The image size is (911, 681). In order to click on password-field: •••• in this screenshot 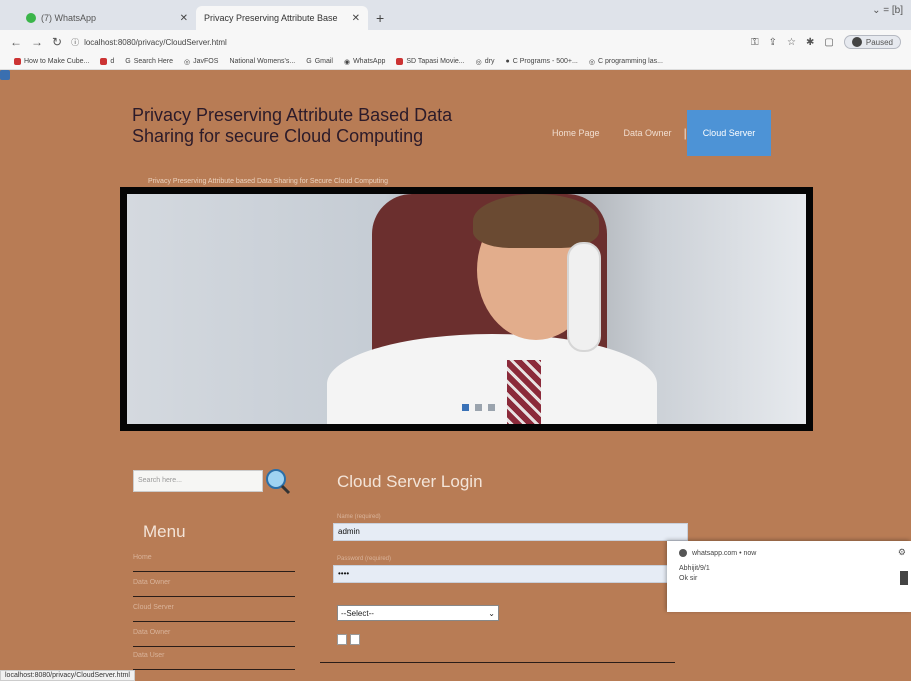, I will do `click(510, 574)`.